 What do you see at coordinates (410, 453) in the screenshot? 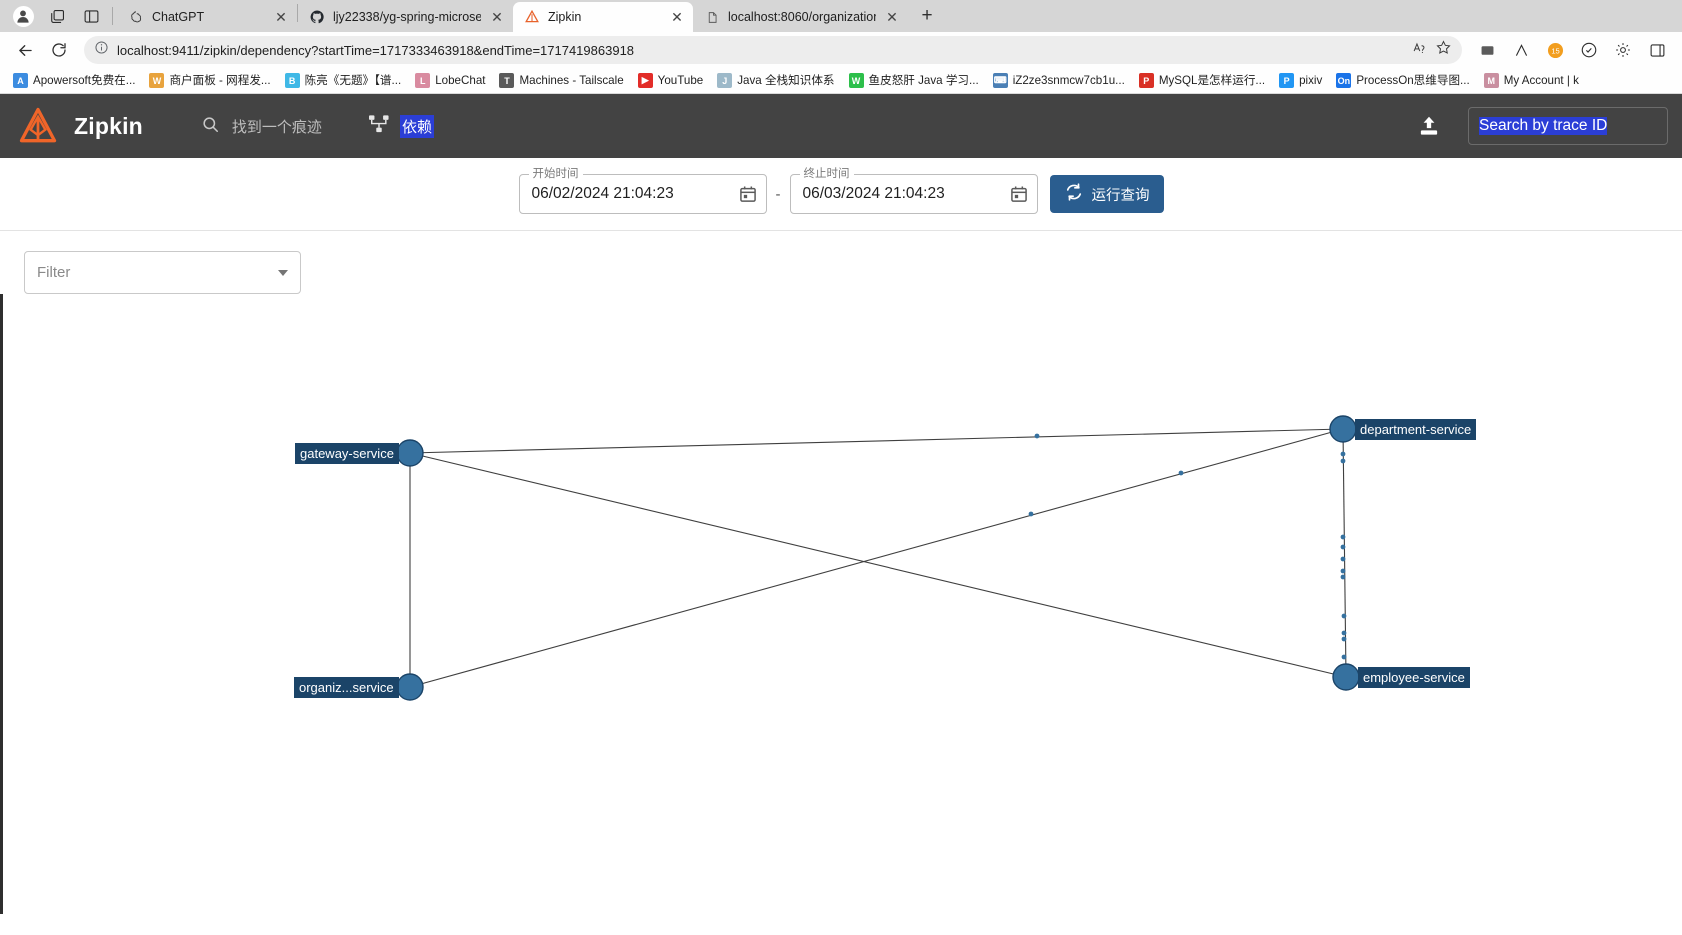
I see `service-node-gateway` at bounding box center [410, 453].